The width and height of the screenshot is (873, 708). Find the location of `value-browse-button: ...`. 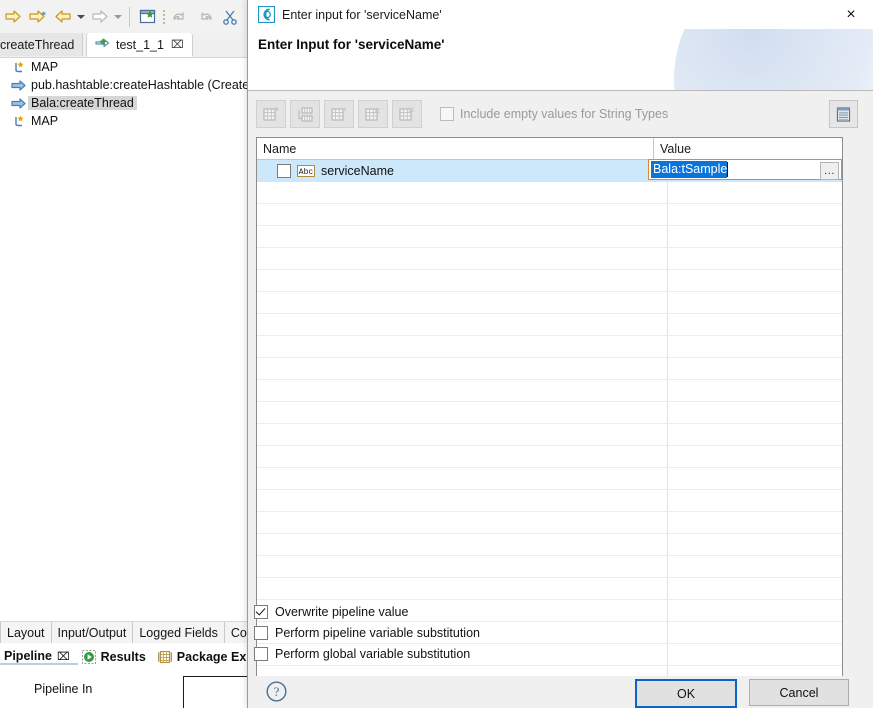

value-browse-button: ... is located at coordinates (829, 171).